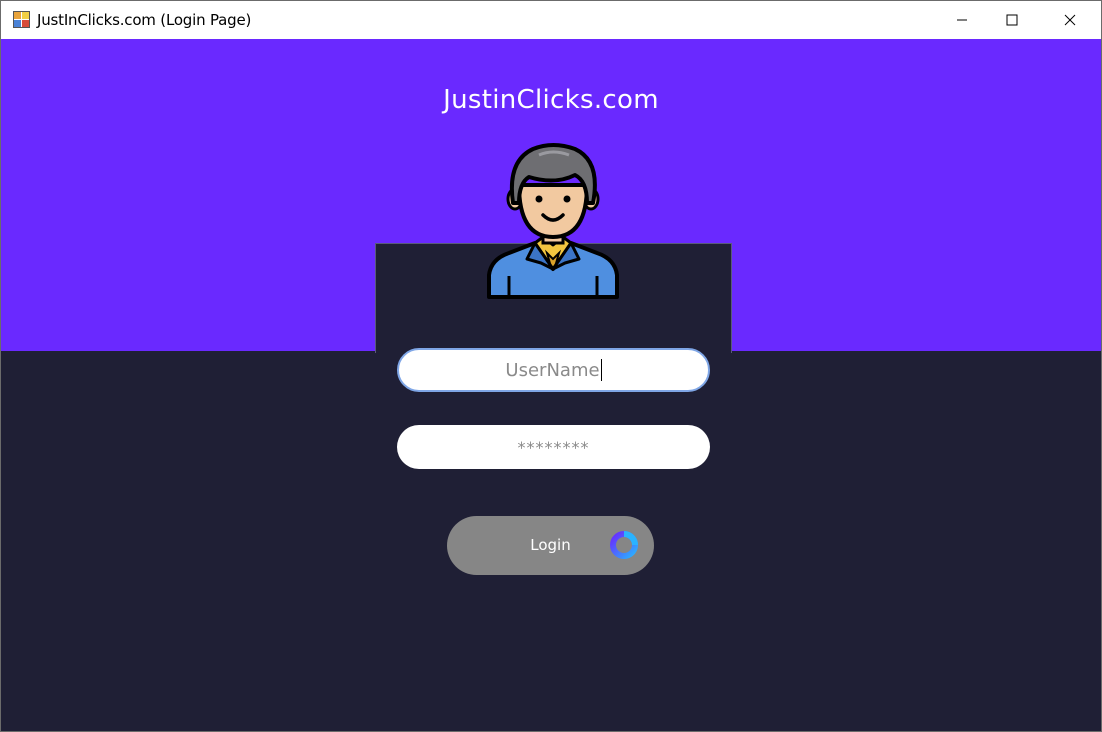 This screenshot has height=732, width=1102. I want to click on text-caret, so click(601, 370).